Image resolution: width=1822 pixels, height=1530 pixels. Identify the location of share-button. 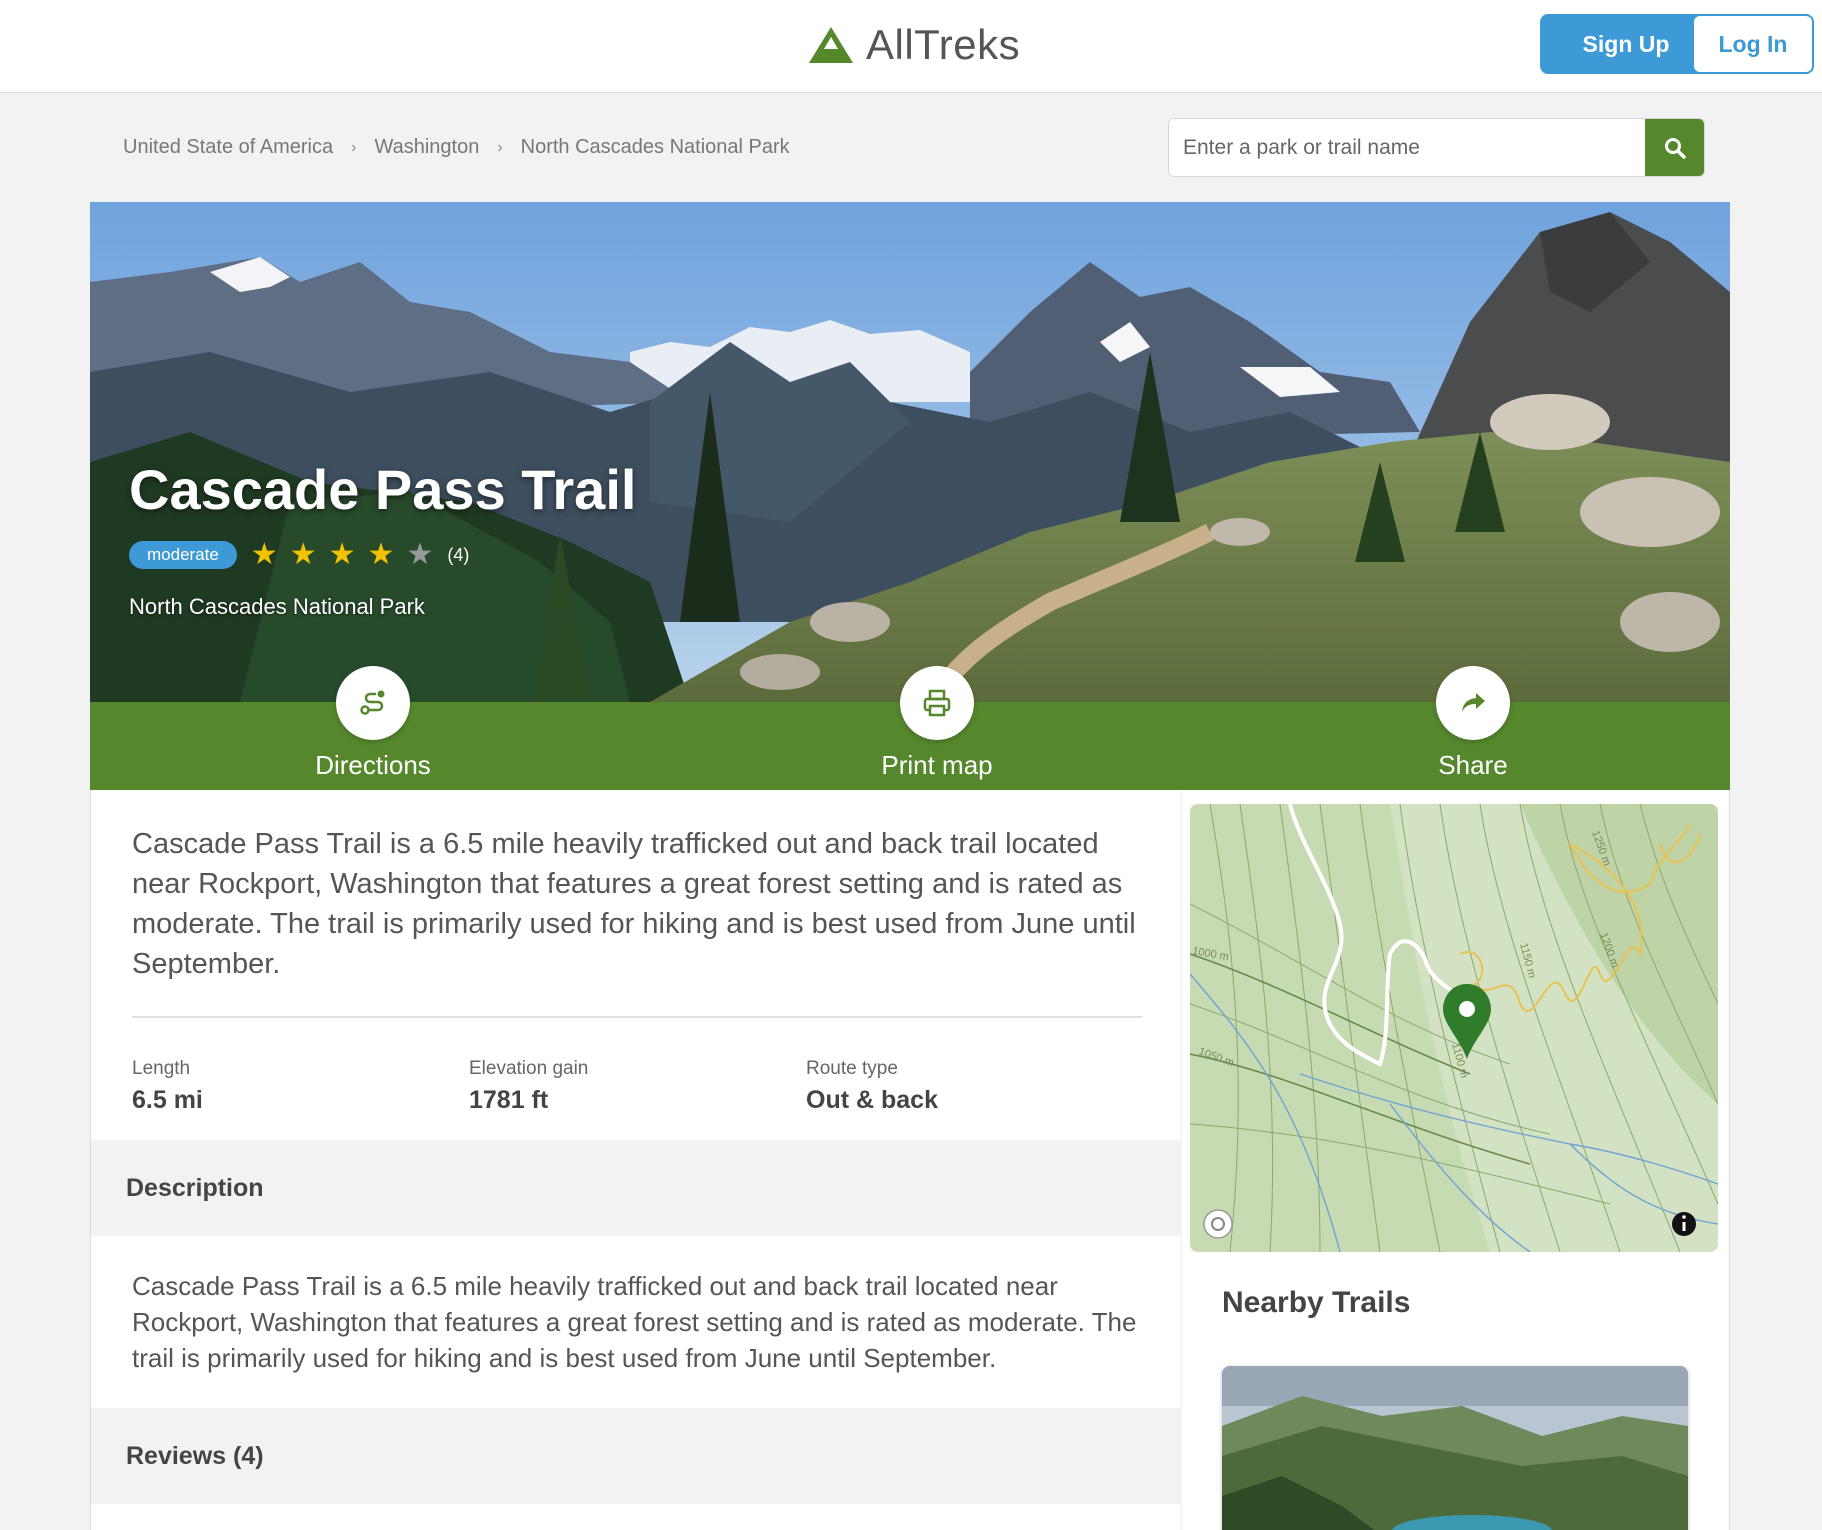
(1473, 703).